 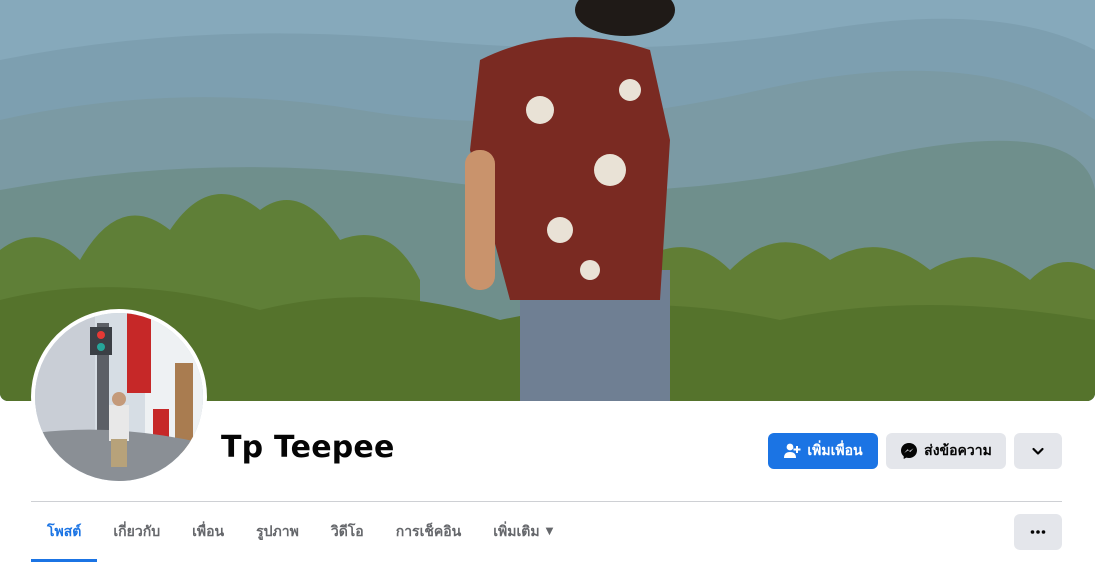 I want to click on send-message-button: ส่งข้อความ, so click(x=946, y=451).